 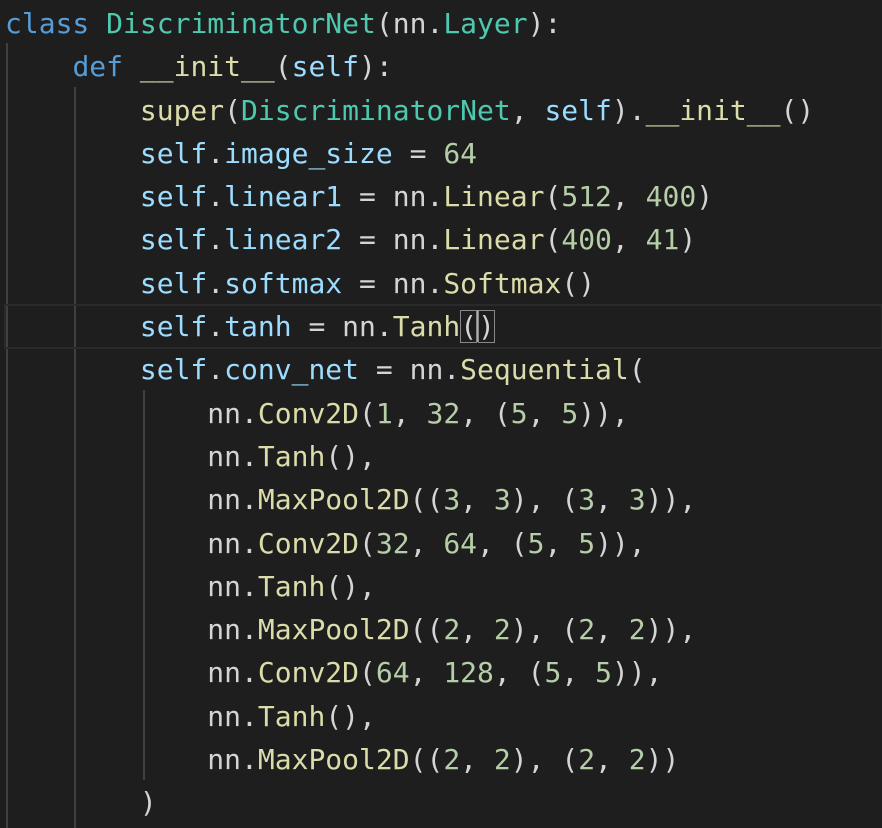 I want to click on code-line: self.tanh = nn.Tanh(), so click(x=443, y=327).